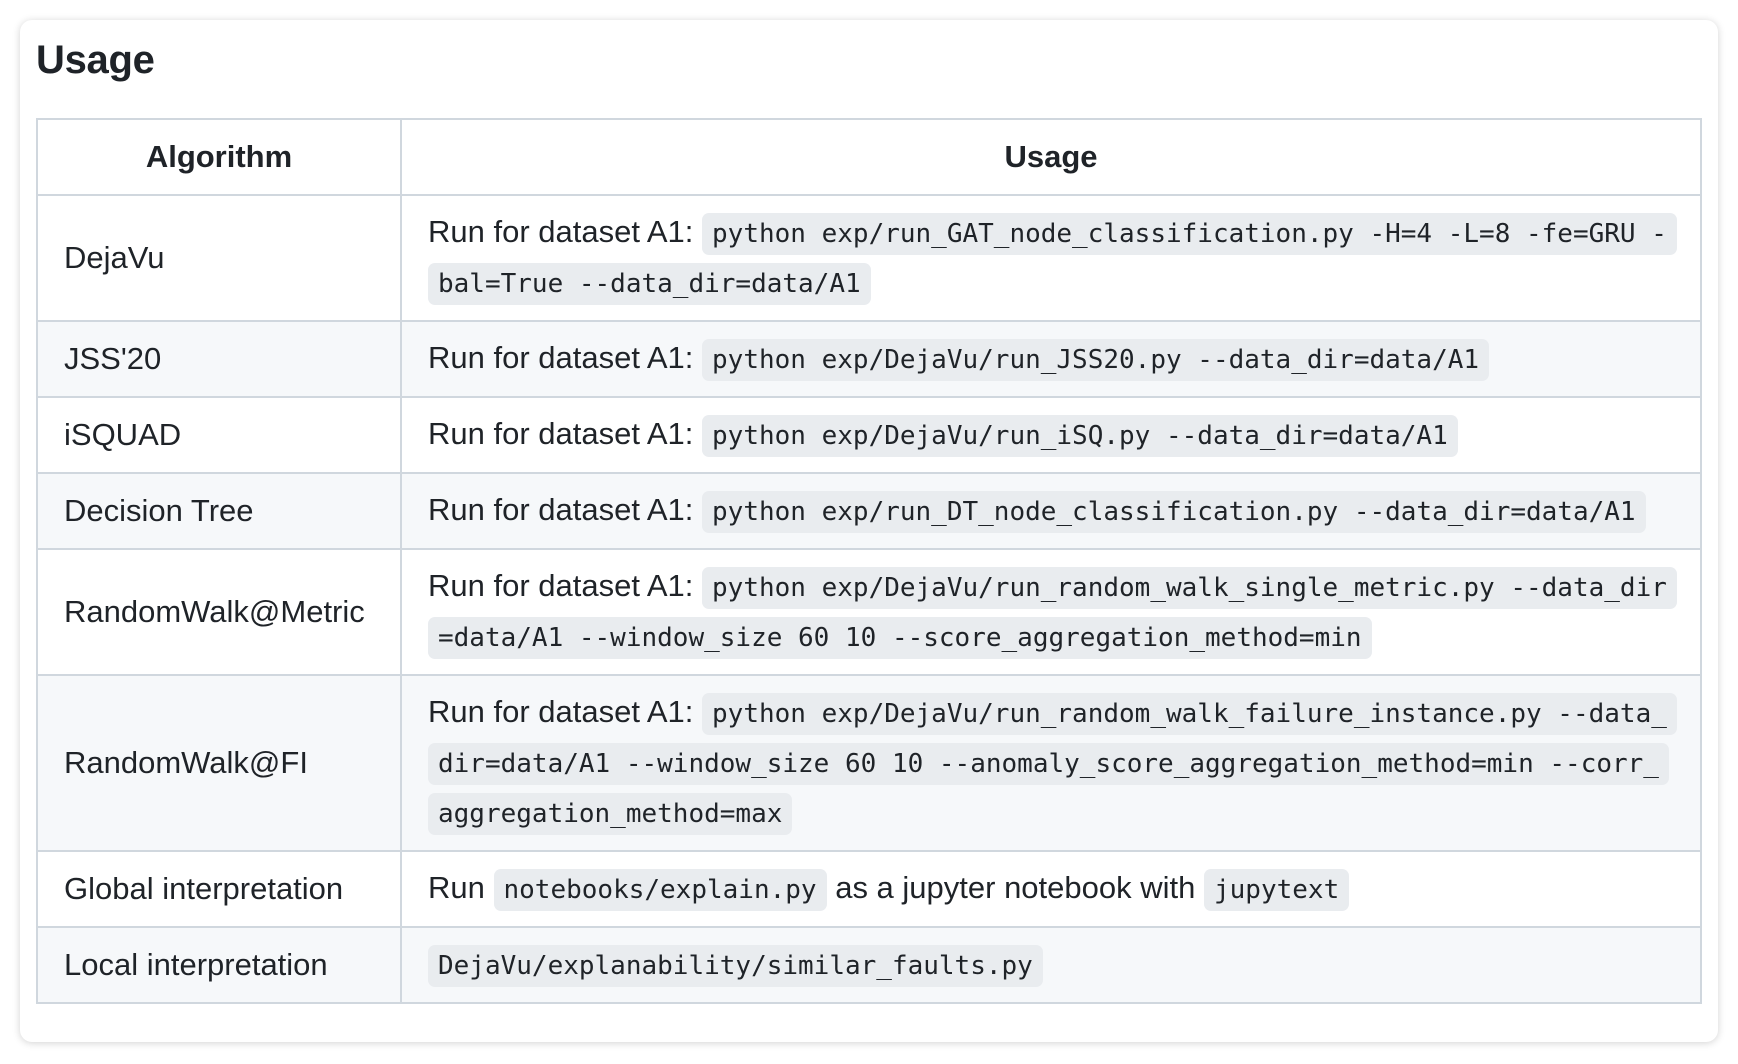  What do you see at coordinates (95, 60) in the screenshot?
I see `section-heading: Usage` at bounding box center [95, 60].